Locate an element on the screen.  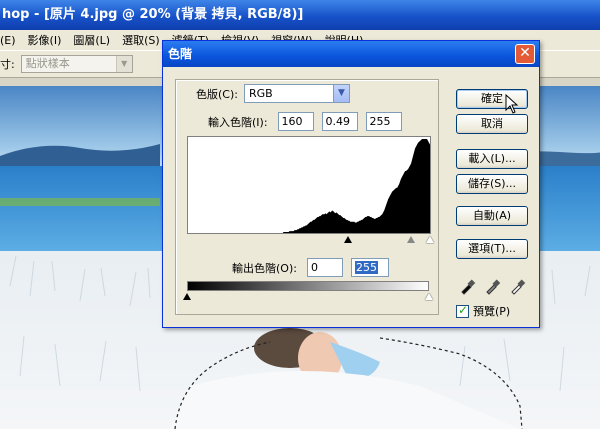
input-levels-row: 輸入色階(I): 160 0.49 255 is located at coordinates (305, 121).